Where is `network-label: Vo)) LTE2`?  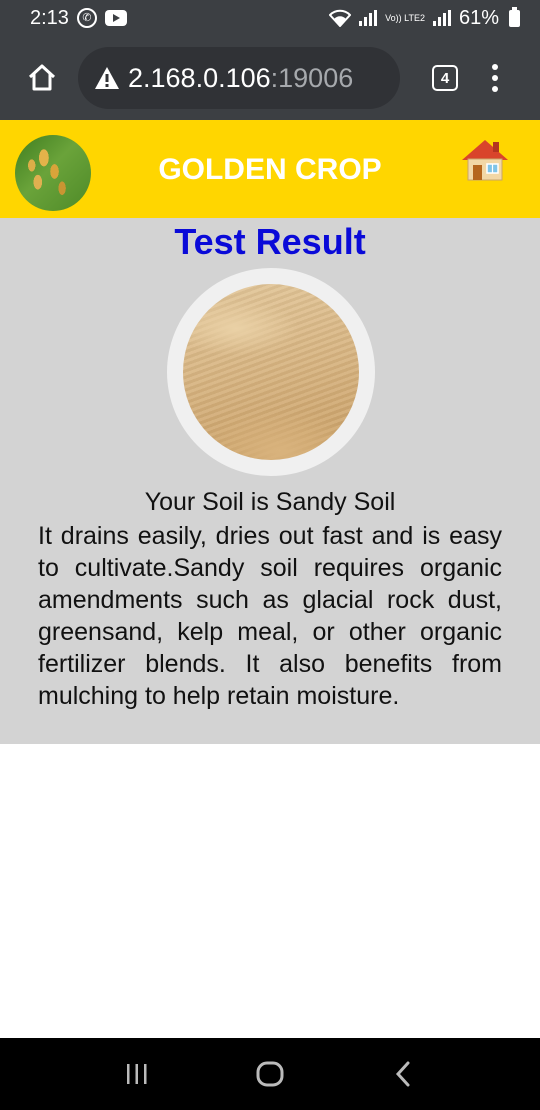
network-label: Vo)) LTE2 is located at coordinates (405, 17).